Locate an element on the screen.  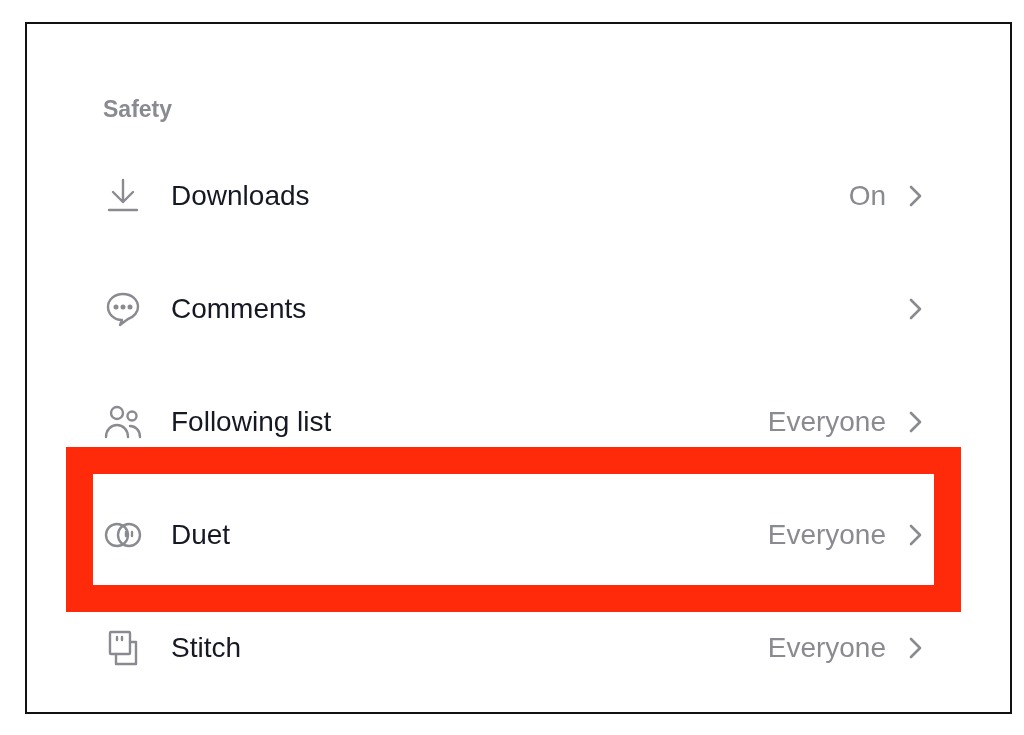
setting-label: Following list is located at coordinates (469, 421).